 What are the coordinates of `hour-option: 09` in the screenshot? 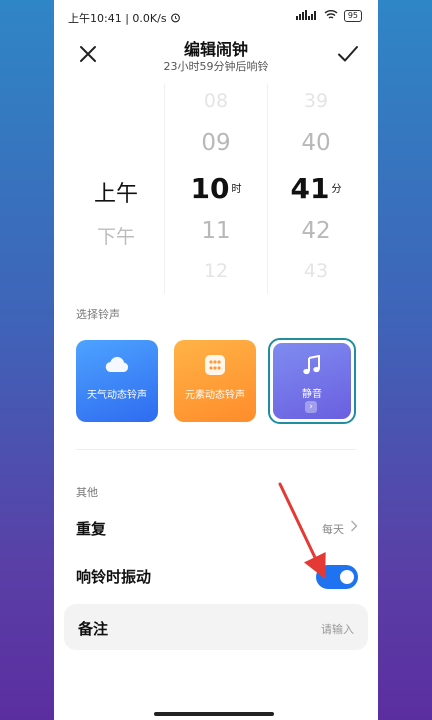 It's located at (216, 143).